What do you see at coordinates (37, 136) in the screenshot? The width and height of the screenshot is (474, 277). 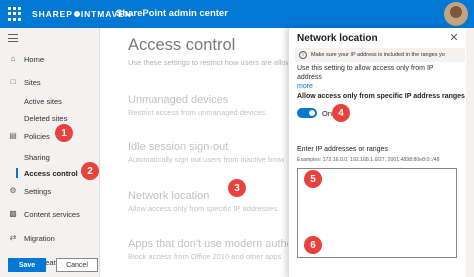 I see `nav-item-label: Policies` at bounding box center [37, 136].